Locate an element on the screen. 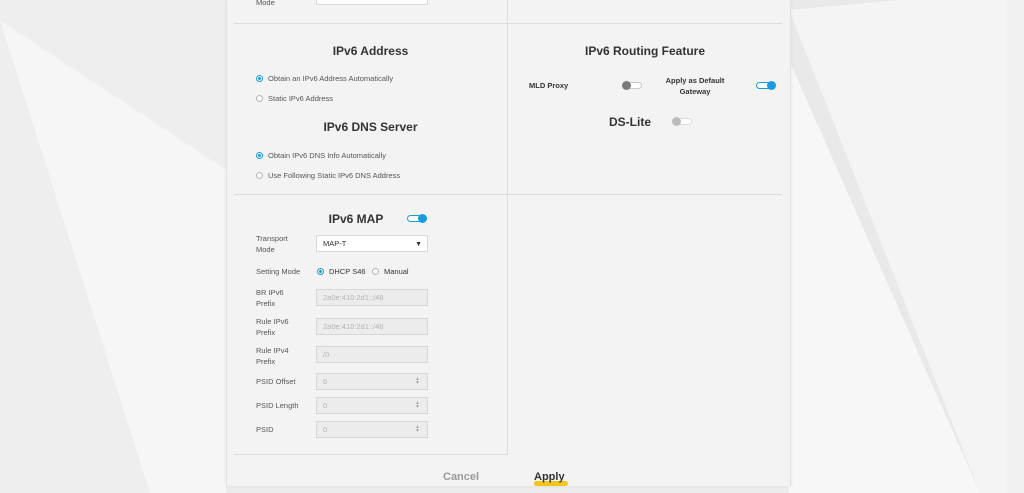 The height and width of the screenshot is (493, 1024). ipv6-address-static-option: Static IPv6 Address is located at coordinates (294, 98).